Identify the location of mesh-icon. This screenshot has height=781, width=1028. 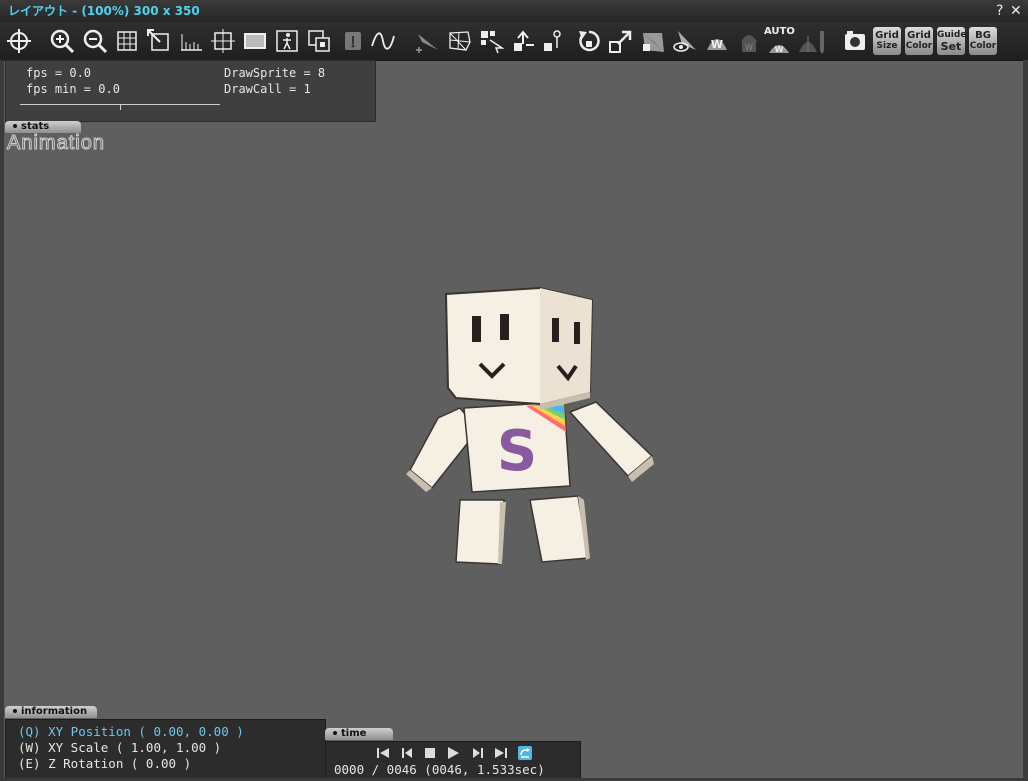
(459, 41).